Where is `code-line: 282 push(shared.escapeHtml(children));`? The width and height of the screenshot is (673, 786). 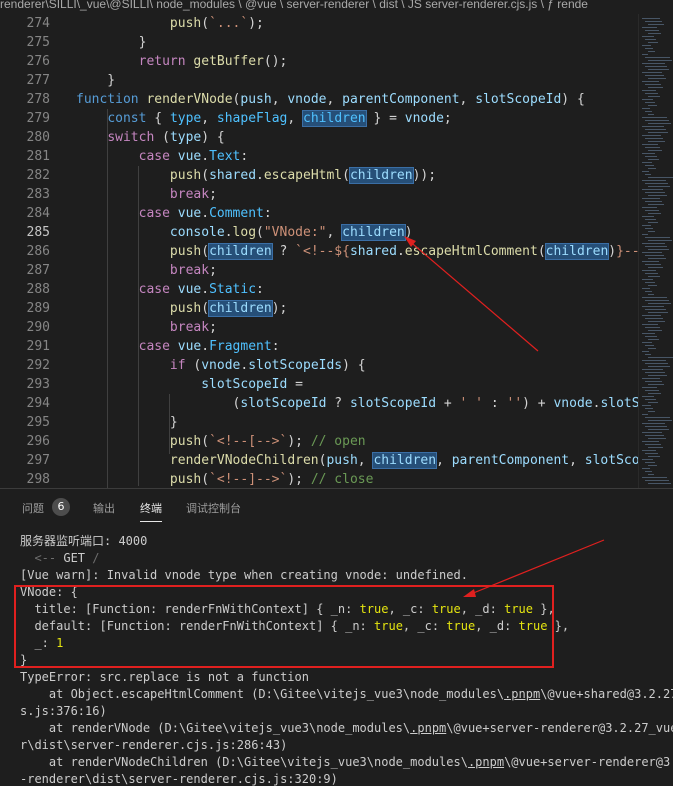 code-line: 282 push(shared.escapeHtml(children)); is located at coordinates (319, 175).